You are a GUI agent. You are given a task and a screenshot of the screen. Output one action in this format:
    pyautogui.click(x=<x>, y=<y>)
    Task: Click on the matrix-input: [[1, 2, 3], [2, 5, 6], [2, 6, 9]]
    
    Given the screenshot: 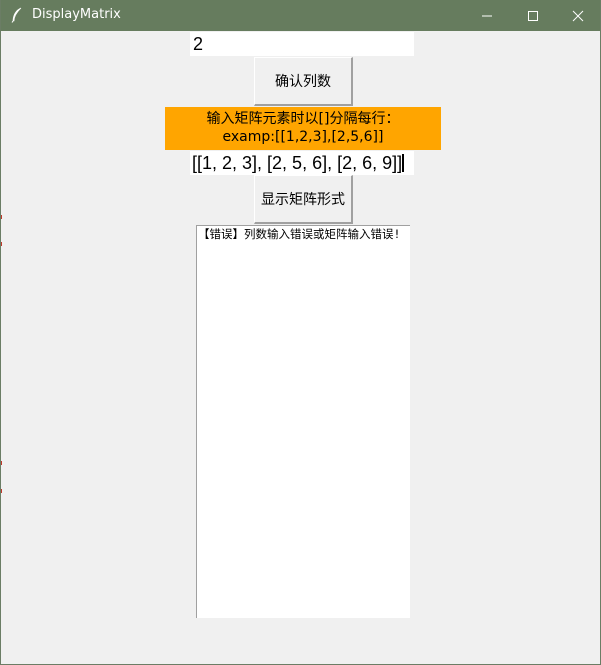 What is the action you would take?
    pyautogui.click(x=302, y=163)
    